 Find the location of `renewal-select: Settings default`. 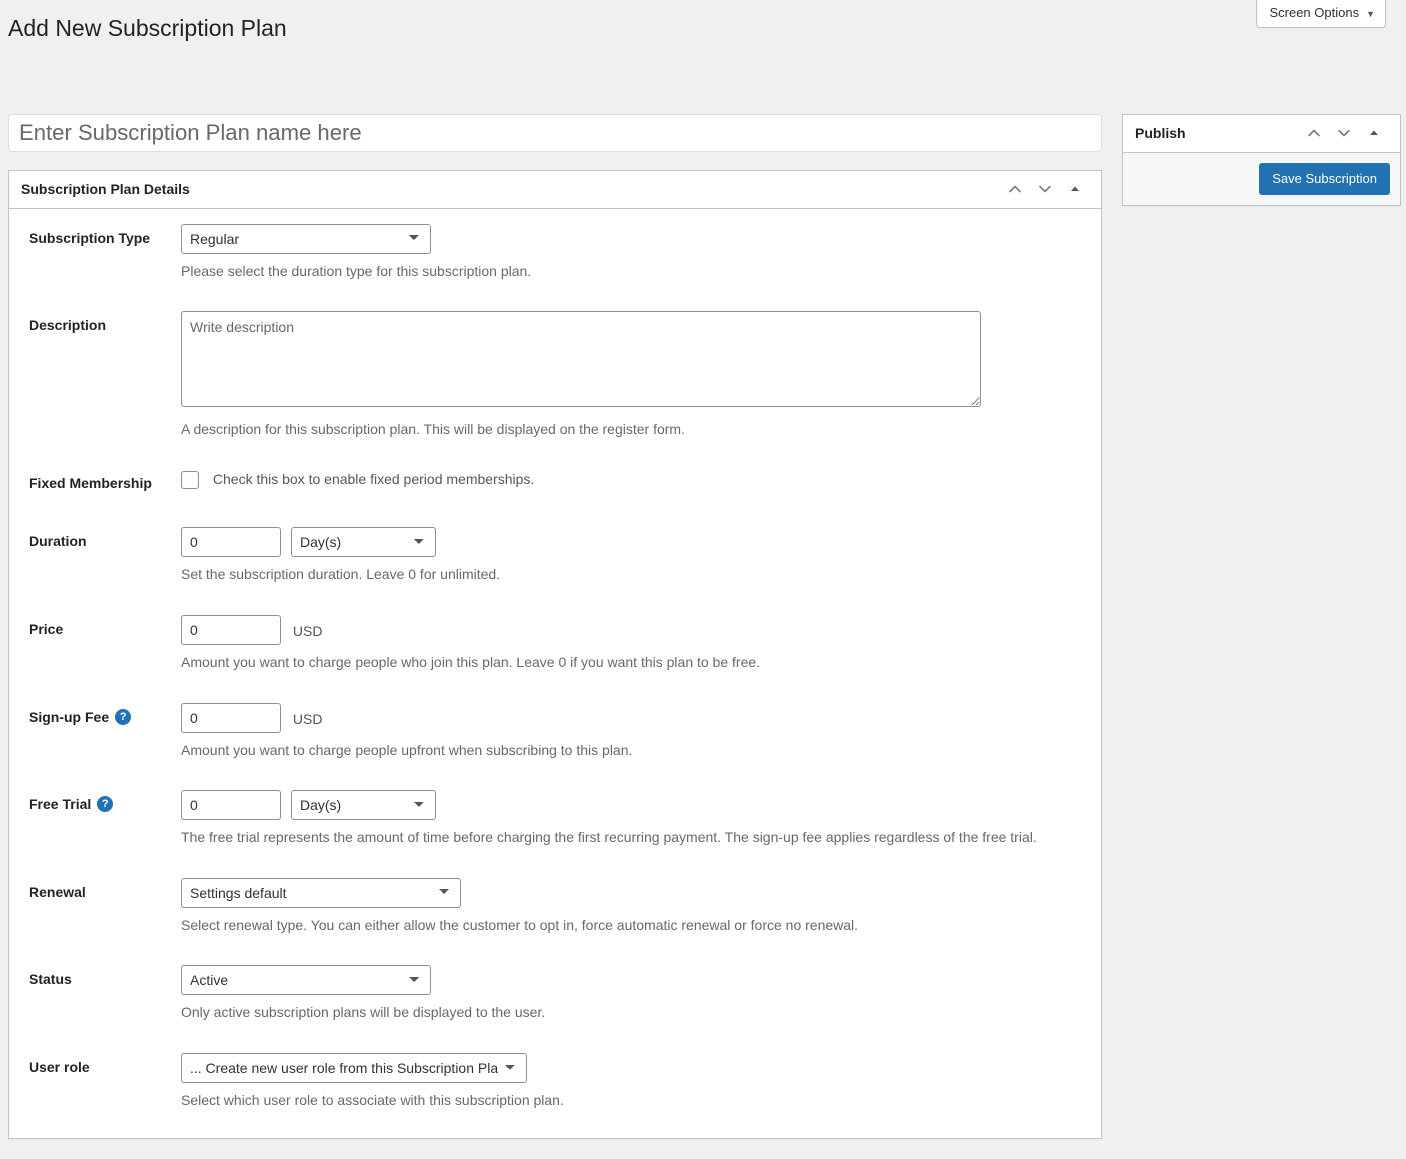

renewal-select: Settings default is located at coordinates (321, 892).